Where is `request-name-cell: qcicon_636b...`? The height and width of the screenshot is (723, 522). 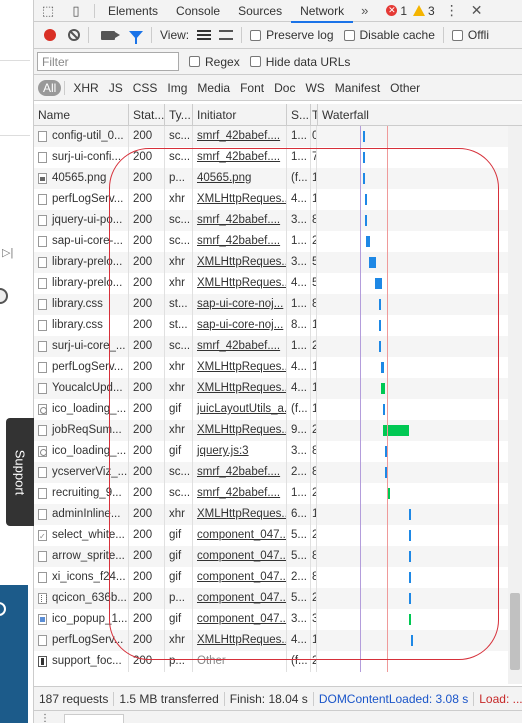 request-name-cell: qcicon_636b... is located at coordinates (81, 598).